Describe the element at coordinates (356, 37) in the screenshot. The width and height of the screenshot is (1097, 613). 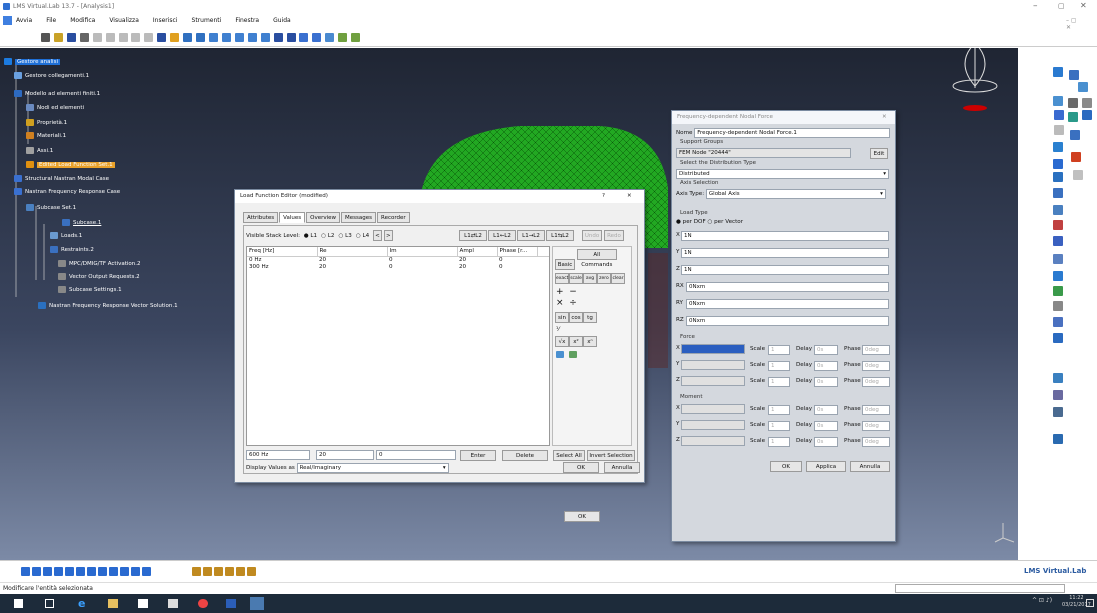
I see `plot-2-icon` at that location.